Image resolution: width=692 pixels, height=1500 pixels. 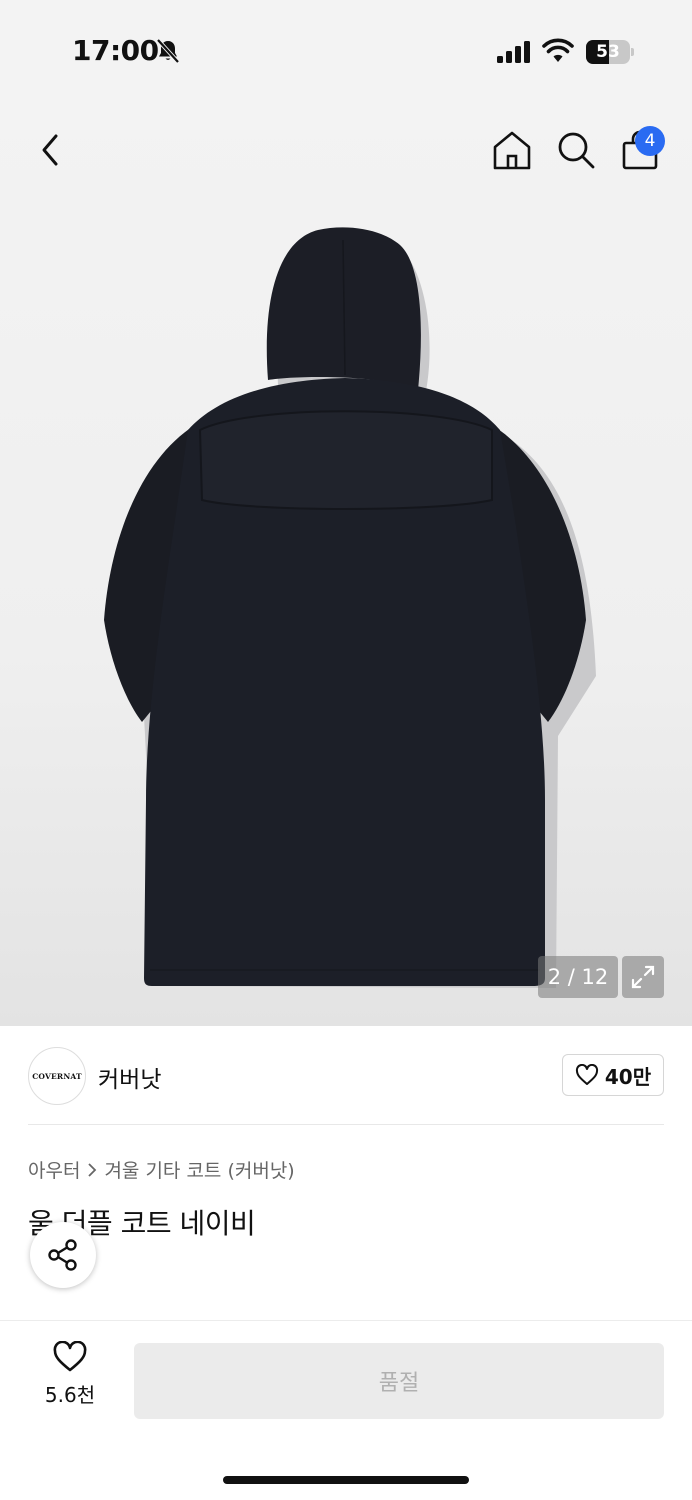 I want to click on back-arrow-icon, so click(x=50, y=150).